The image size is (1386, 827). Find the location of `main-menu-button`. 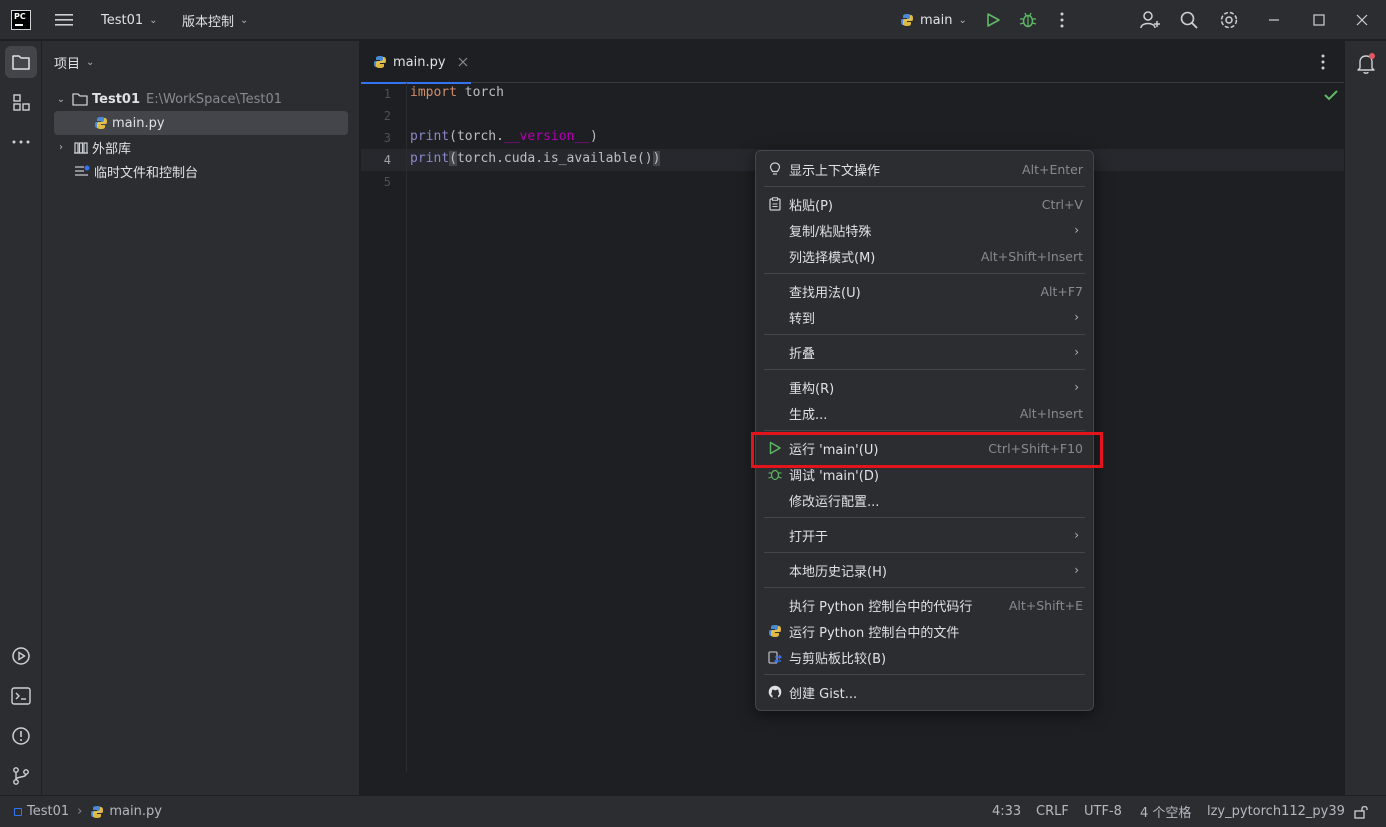

main-menu-button is located at coordinates (64, 20).